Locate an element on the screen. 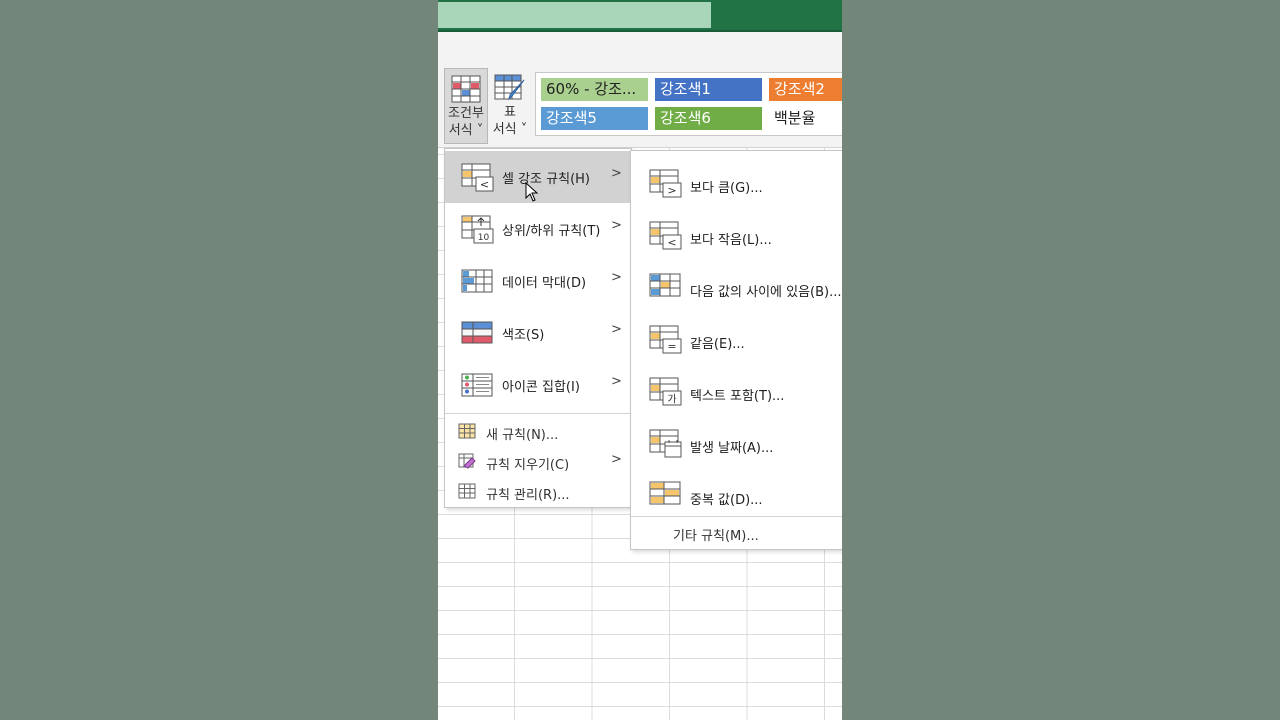 Image resolution: width=1280 pixels, height=720 pixels. highlight-cells-icon: < is located at coordinates (477, 177).